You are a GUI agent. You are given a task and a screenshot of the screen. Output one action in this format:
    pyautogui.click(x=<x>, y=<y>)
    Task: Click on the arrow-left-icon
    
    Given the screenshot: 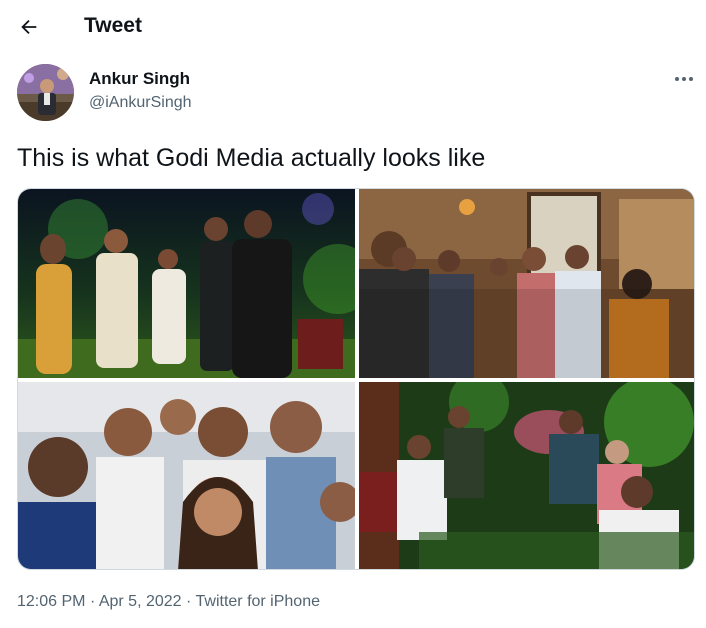 What is the action you would take?
    pyautogui.click(x=29, y=27)
    